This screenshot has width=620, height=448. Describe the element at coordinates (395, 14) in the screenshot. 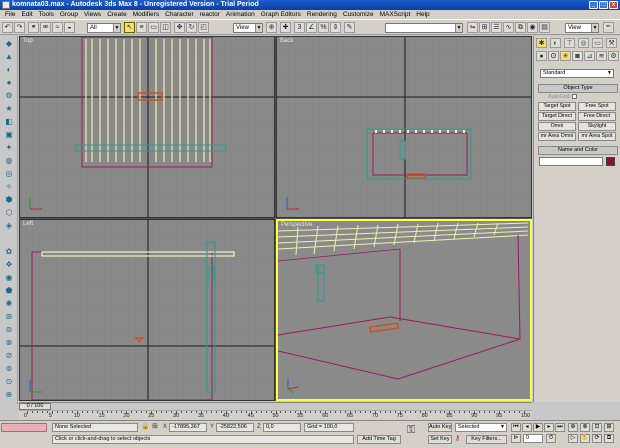

I see `menu-maxscript: MAXScript` at that location.